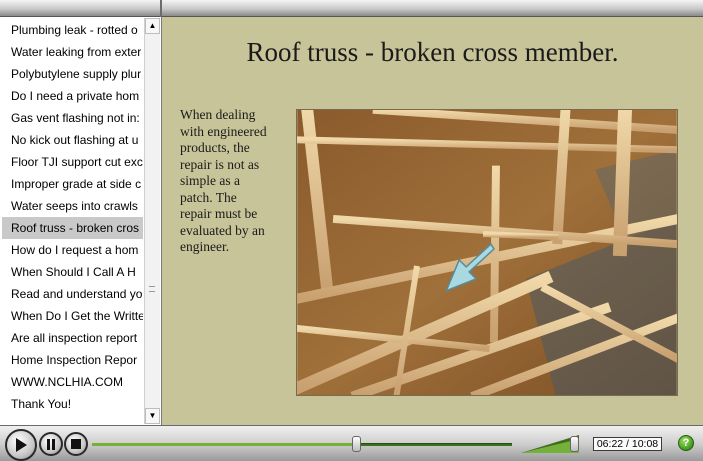 Image resolution: width=703 pixels, height=461 pixels. I want to click on slide-list-item: No kick out flashing at u, so click(72, 140).